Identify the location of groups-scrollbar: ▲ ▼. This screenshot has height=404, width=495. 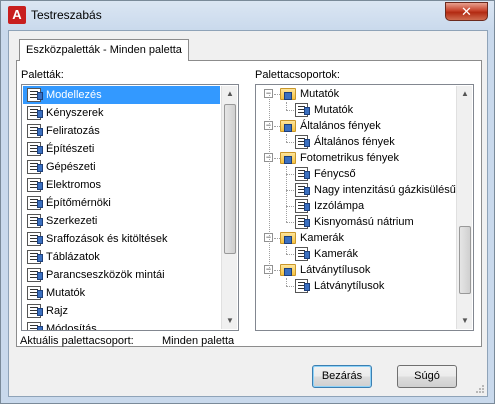
(464, 207).